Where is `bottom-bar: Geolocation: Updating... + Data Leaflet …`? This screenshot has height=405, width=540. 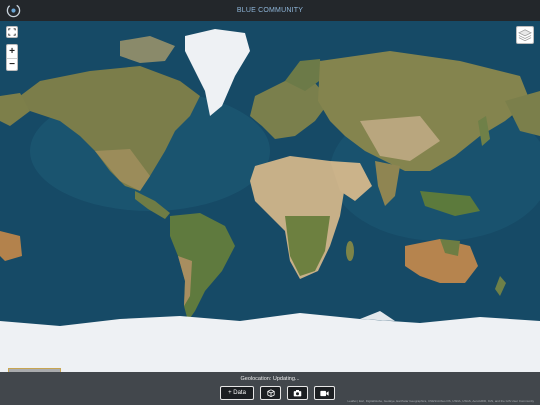 bottom-bar: Geolocation: Updating... + Data Leaflet … is located at coordinates (270, 388).